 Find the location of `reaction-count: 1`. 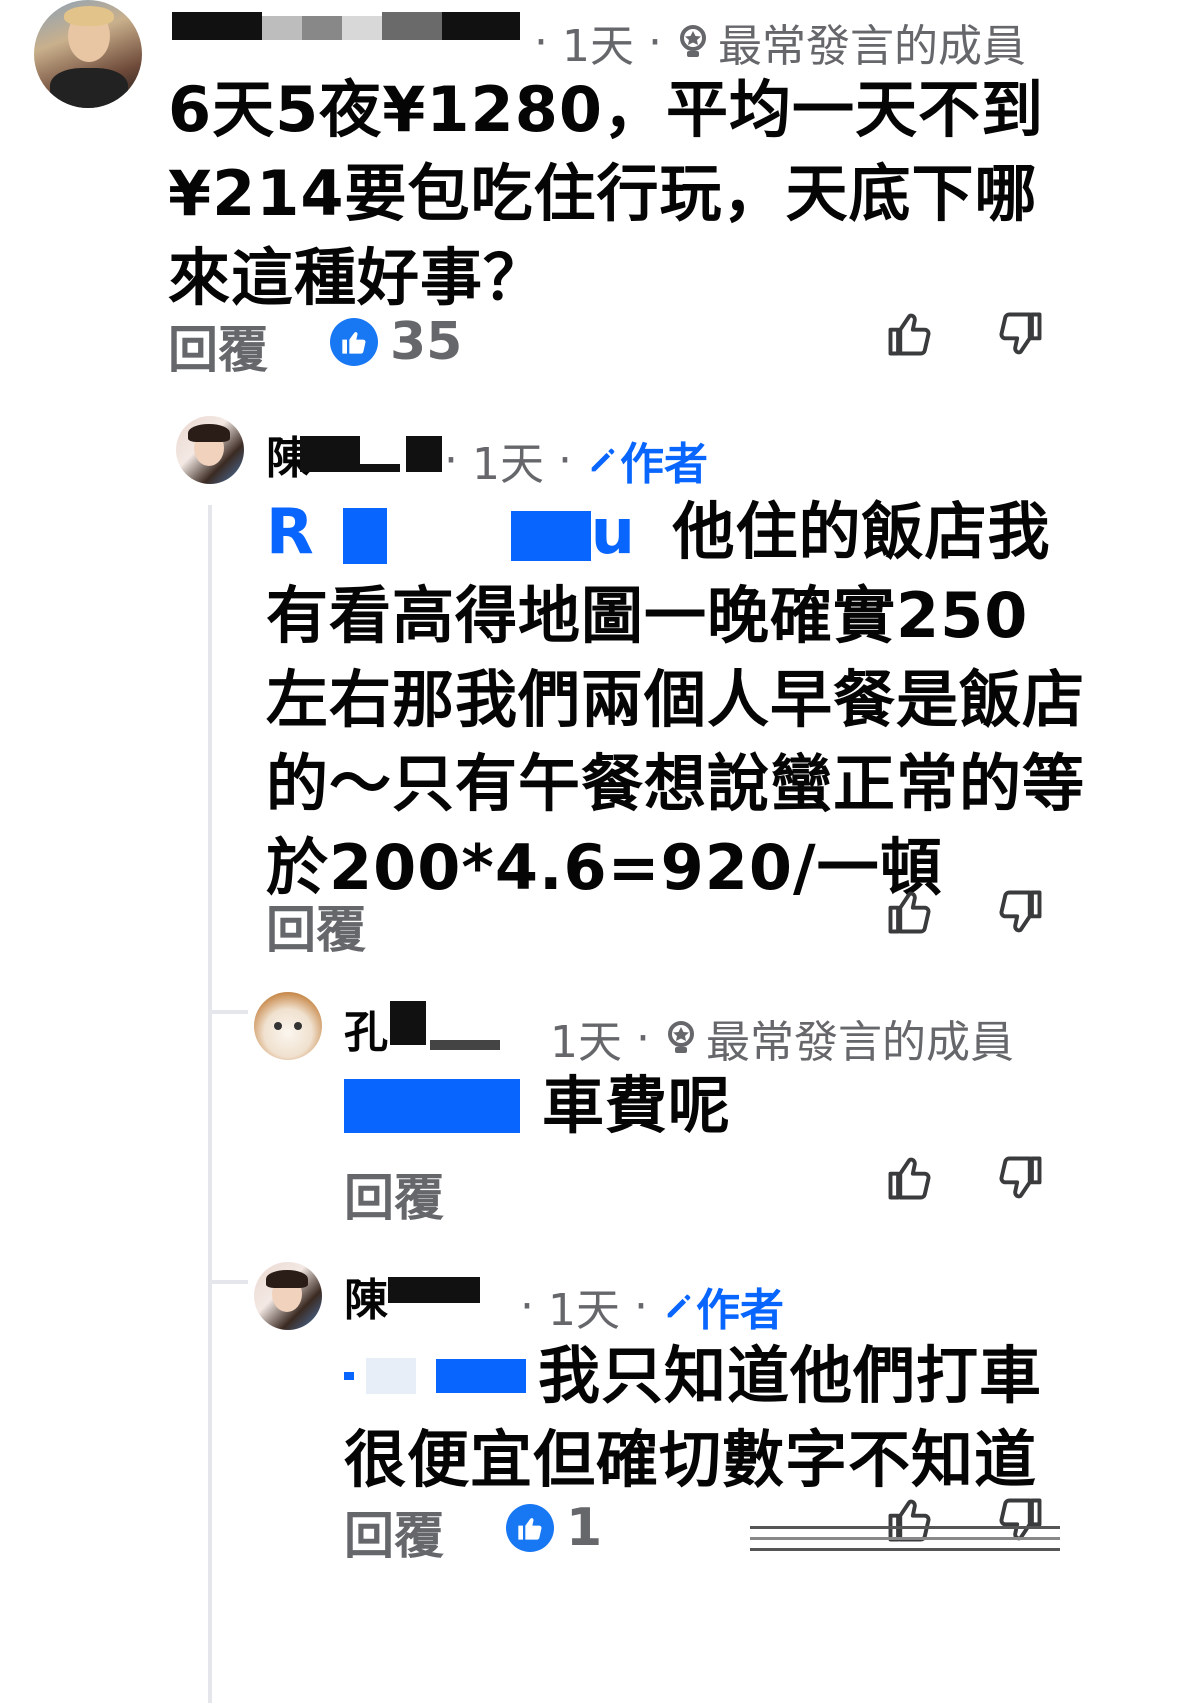

reaction-count: 1 is located at coordinates (554, 1528).